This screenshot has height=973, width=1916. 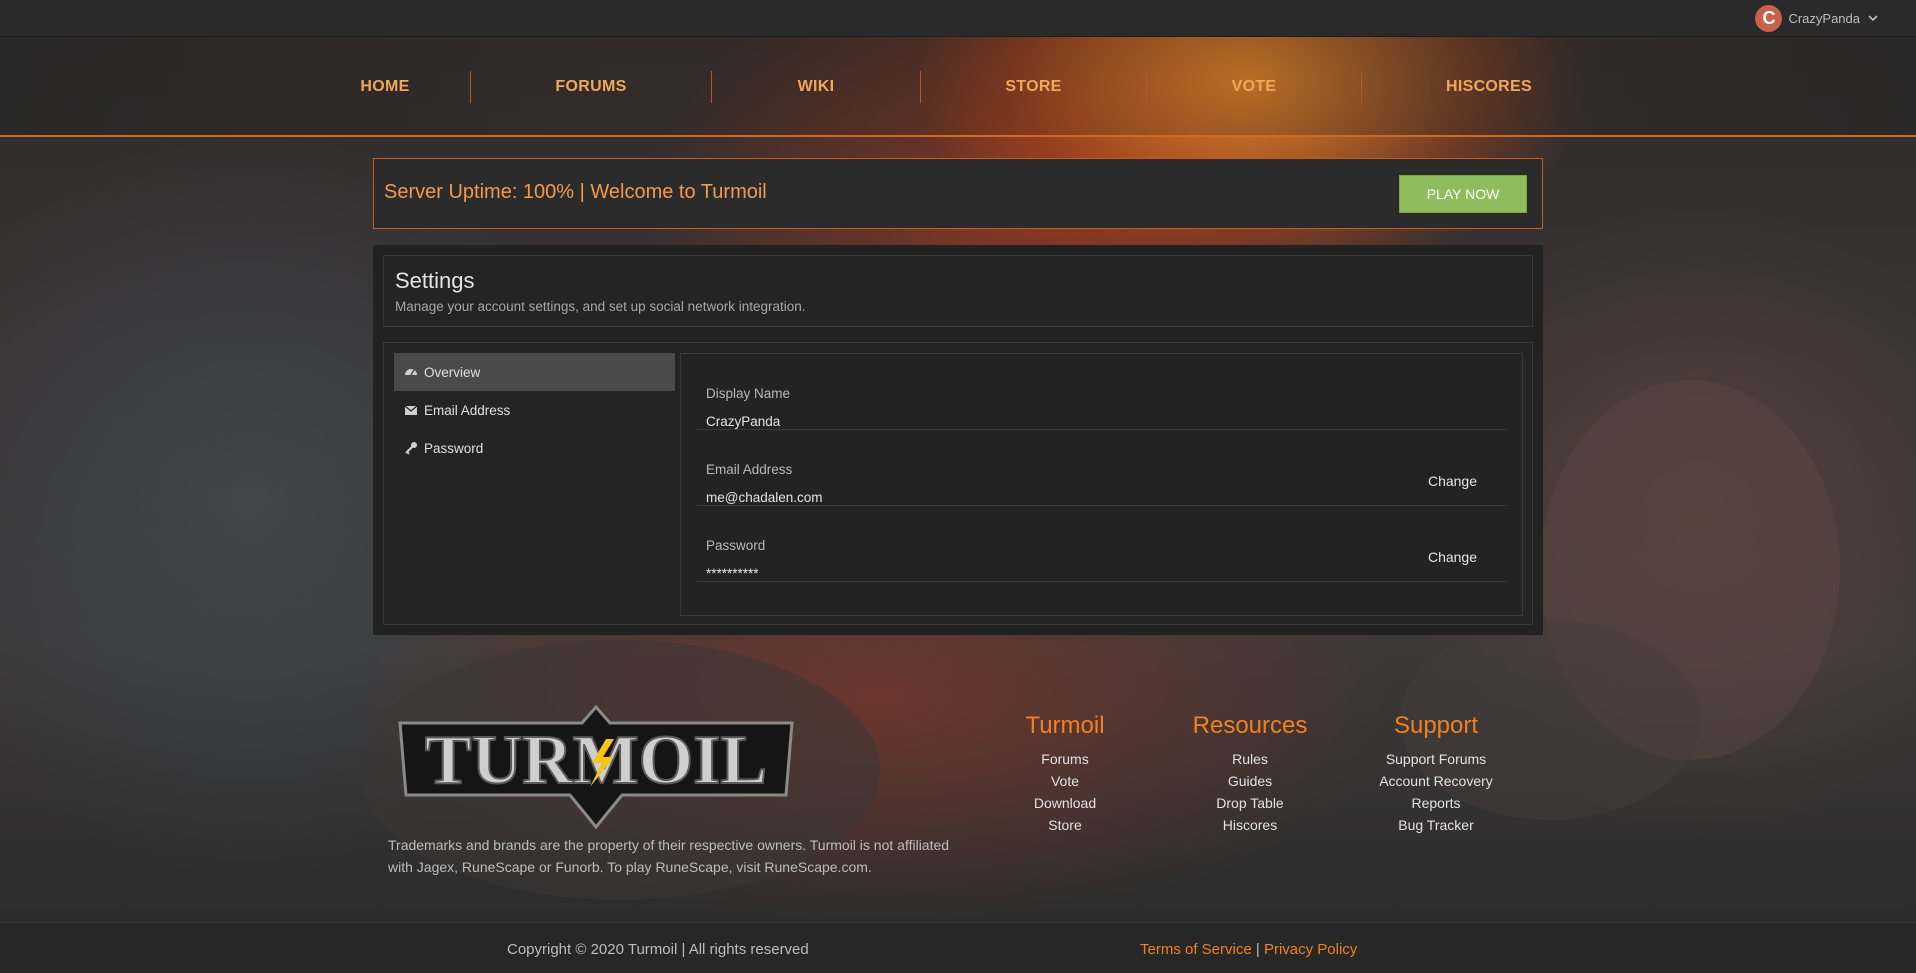 What do you see at coordinates (1102, 468) in the screenshot?
I see `email-row: Email Address me@chadalen.com Change` at bounding box center [1102, 468].